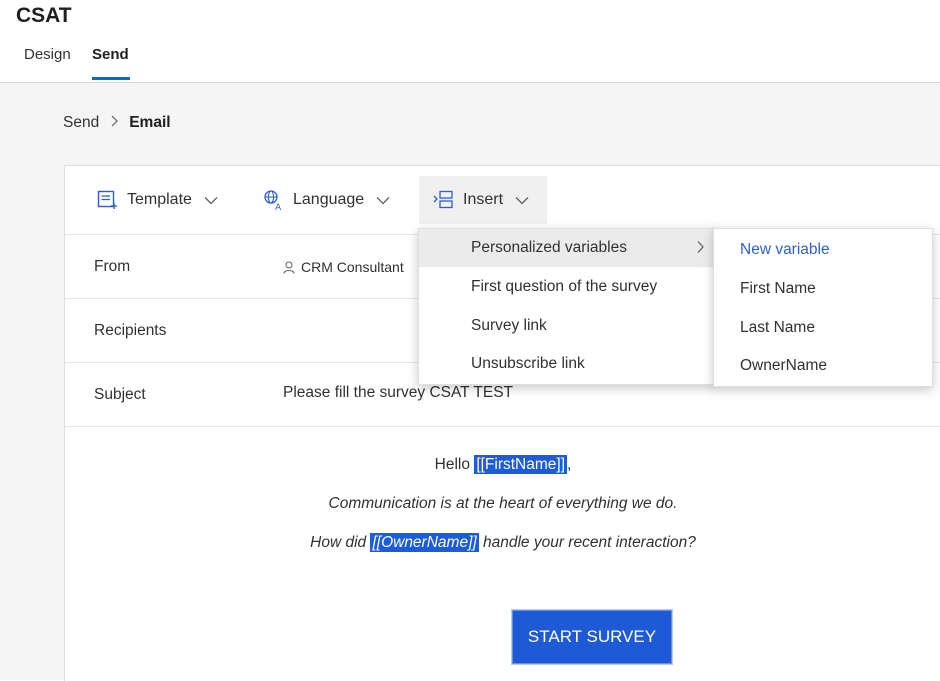 The image size is (940, 681). Describe the element at coordinates (47, 54) in the screenshot. I see `tab-design: Design` at that location.